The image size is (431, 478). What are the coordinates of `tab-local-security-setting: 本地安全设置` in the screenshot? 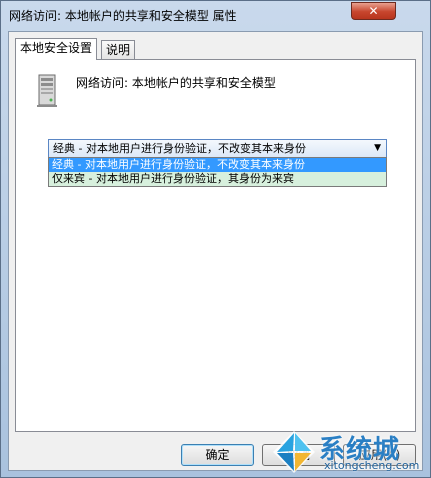 It's located at (56, 49).